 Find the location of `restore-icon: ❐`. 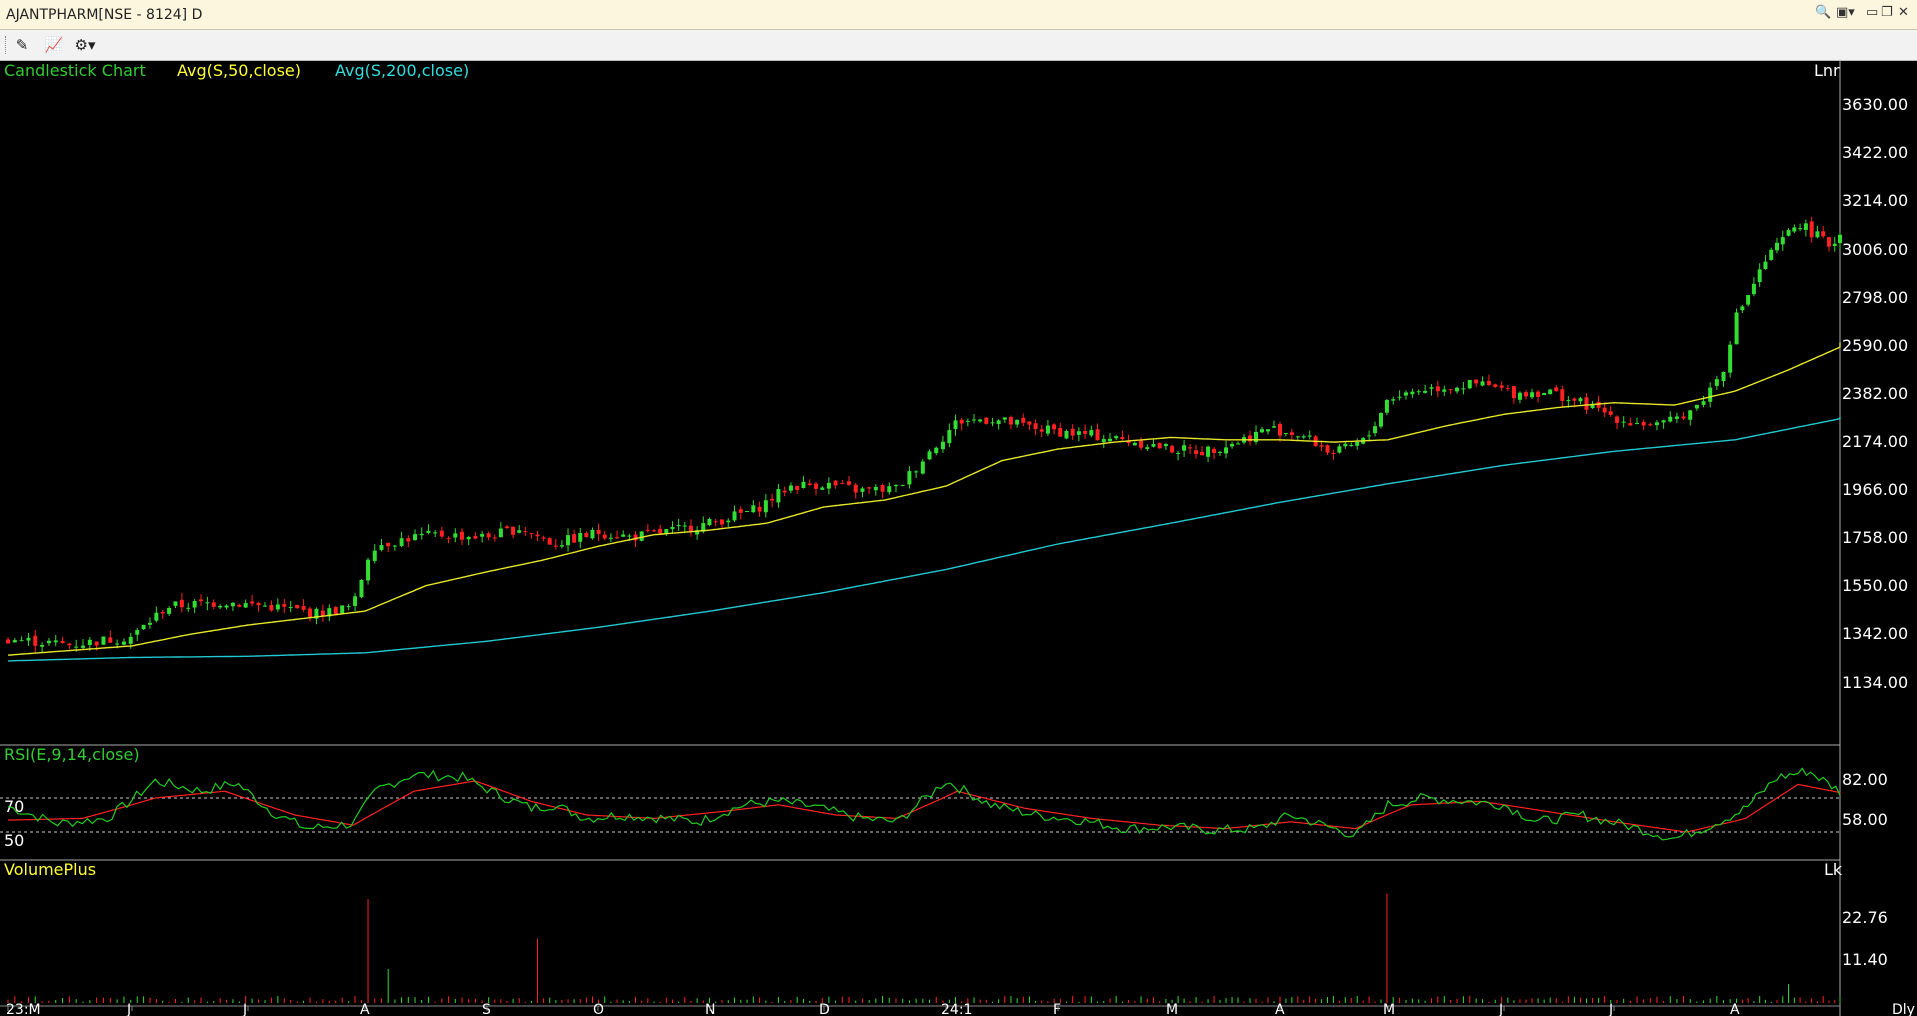

restore-icon: ❐ is located at coordinates (1887, 12).